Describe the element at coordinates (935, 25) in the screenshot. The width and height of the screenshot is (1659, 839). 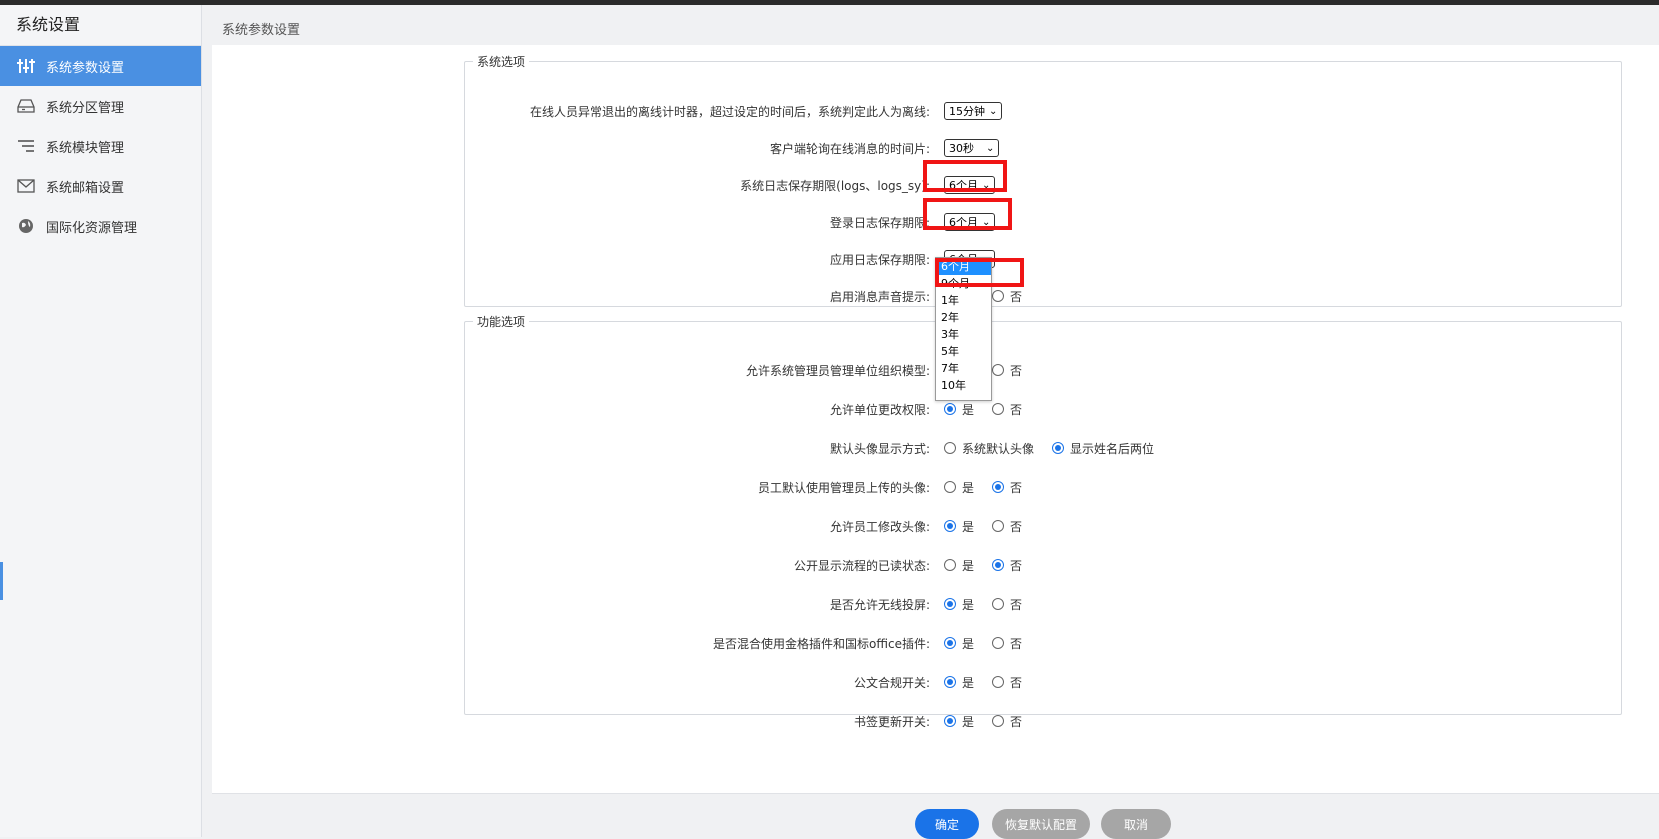
I see `breadcrumb-bar: 系统参数设置` at that location.